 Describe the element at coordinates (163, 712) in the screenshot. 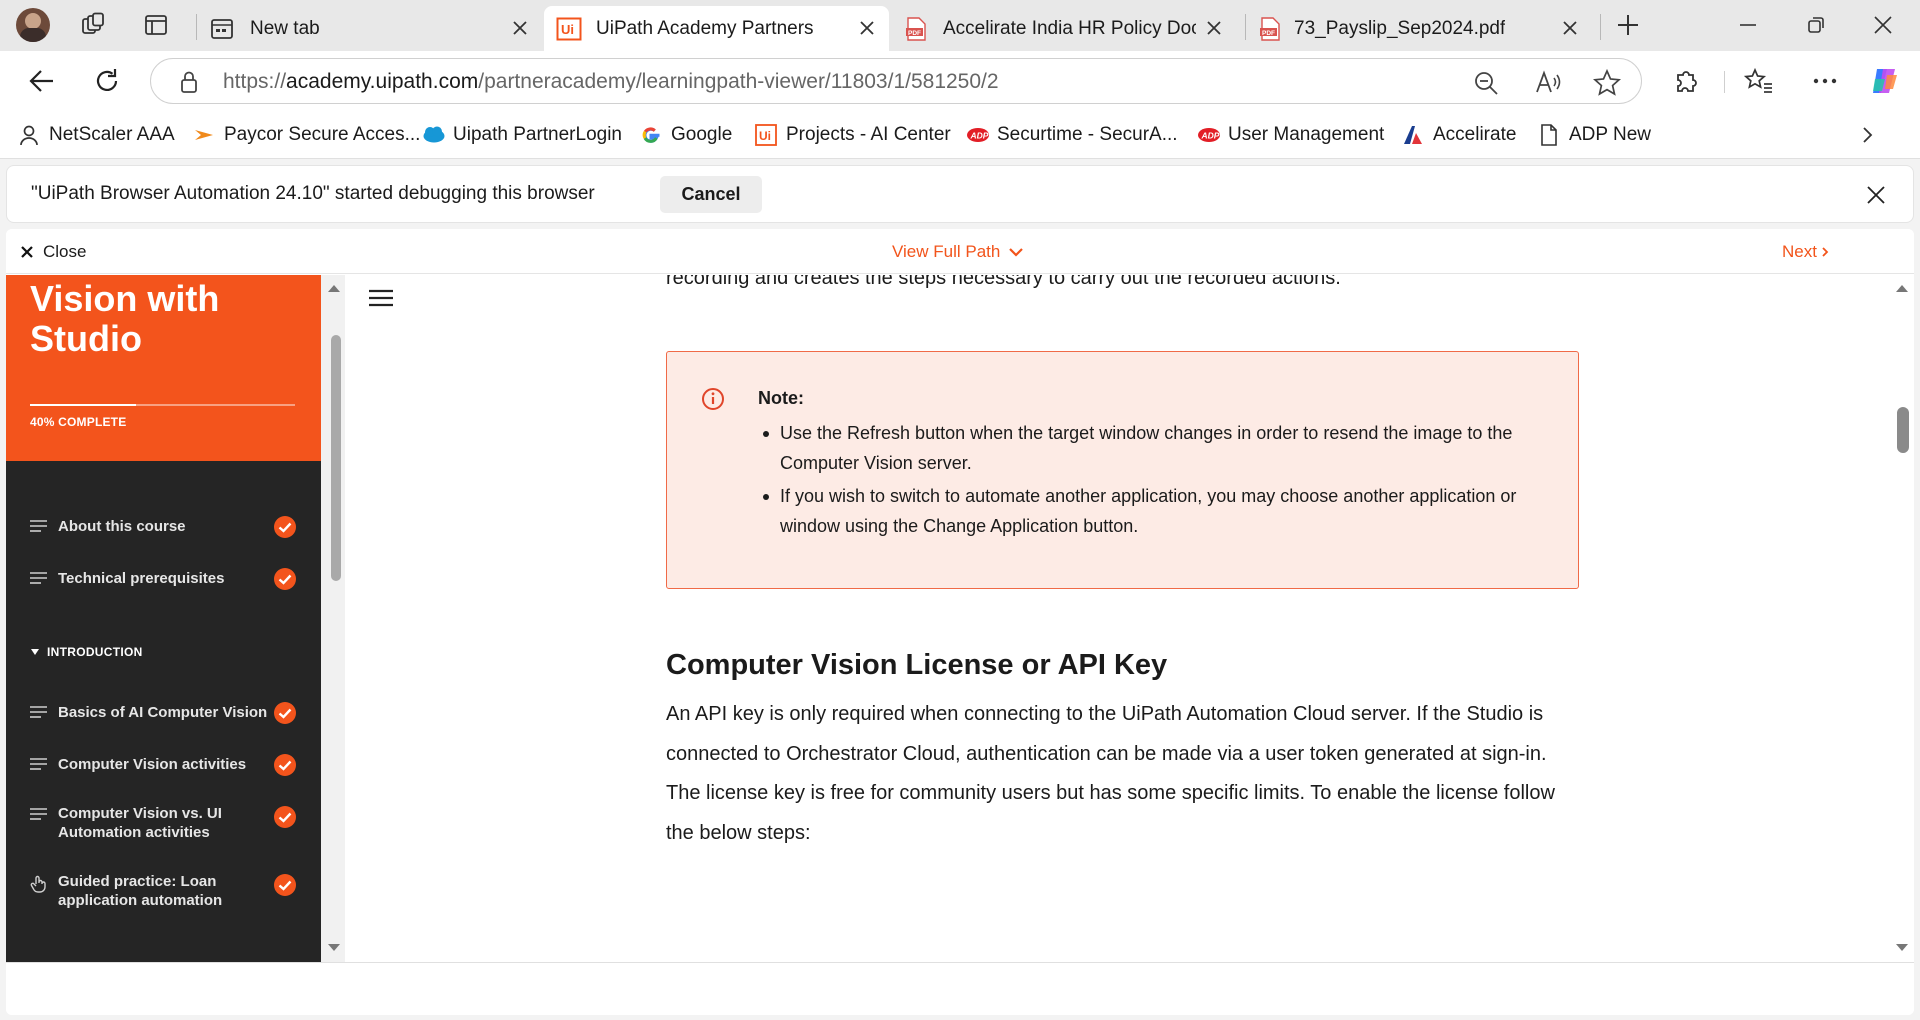

I see `lesson-title: Basics of AI Computer Vision` at that location.